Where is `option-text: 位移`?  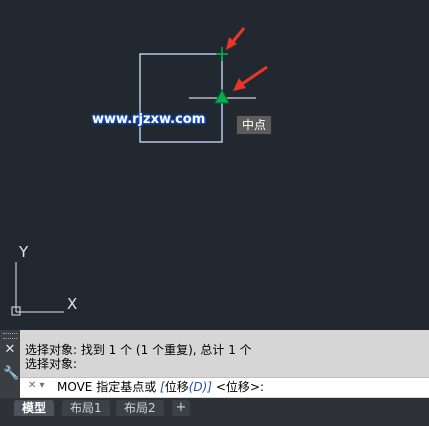 option-text: 位移 is located at coordinates (176, 387).